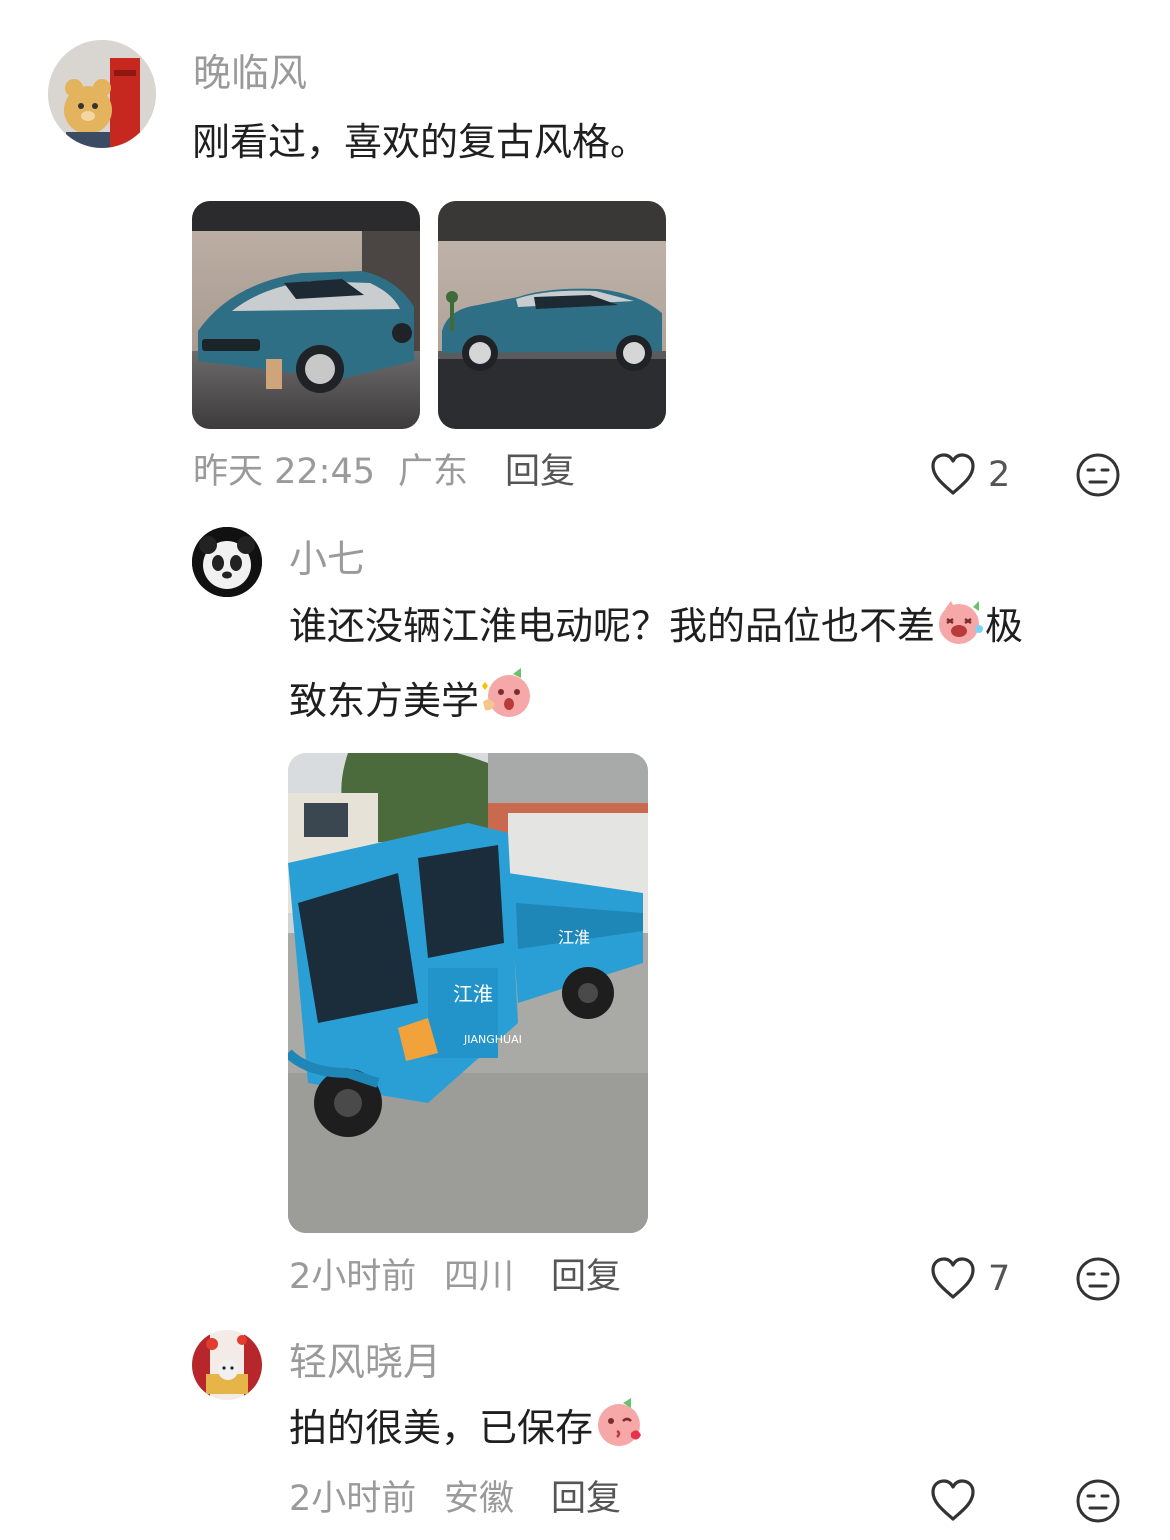 Image resolution: width=1170 pixels, height=1540 pixels. Describe the element at coordinates (473, 994) in the screenshot. I see `brand-logo-cab: 江淮` at that location.